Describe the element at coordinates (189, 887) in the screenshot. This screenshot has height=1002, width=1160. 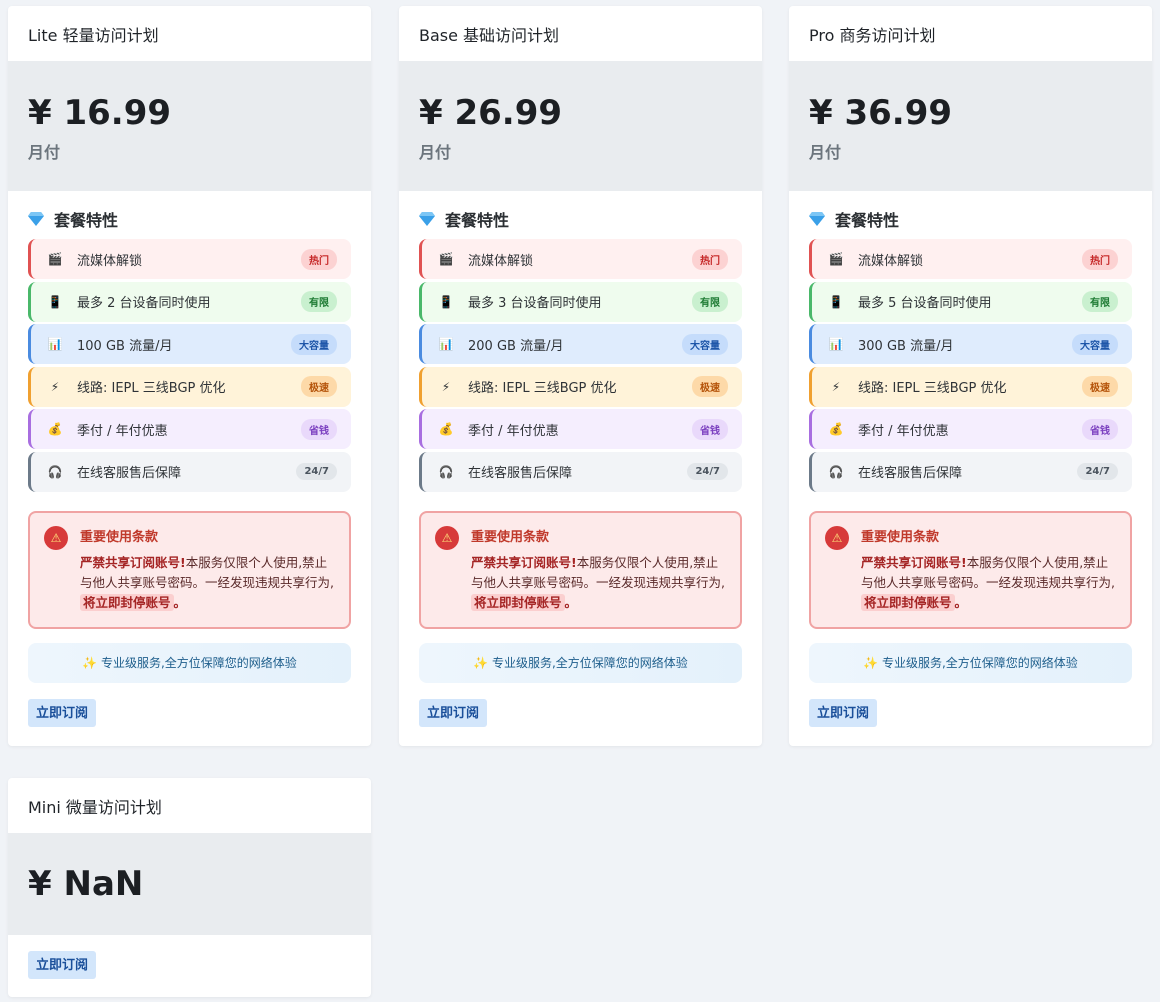
I see `plan-card-mini: Mini 微量访问计划 ¥ NaN 立即订阅` at that location.